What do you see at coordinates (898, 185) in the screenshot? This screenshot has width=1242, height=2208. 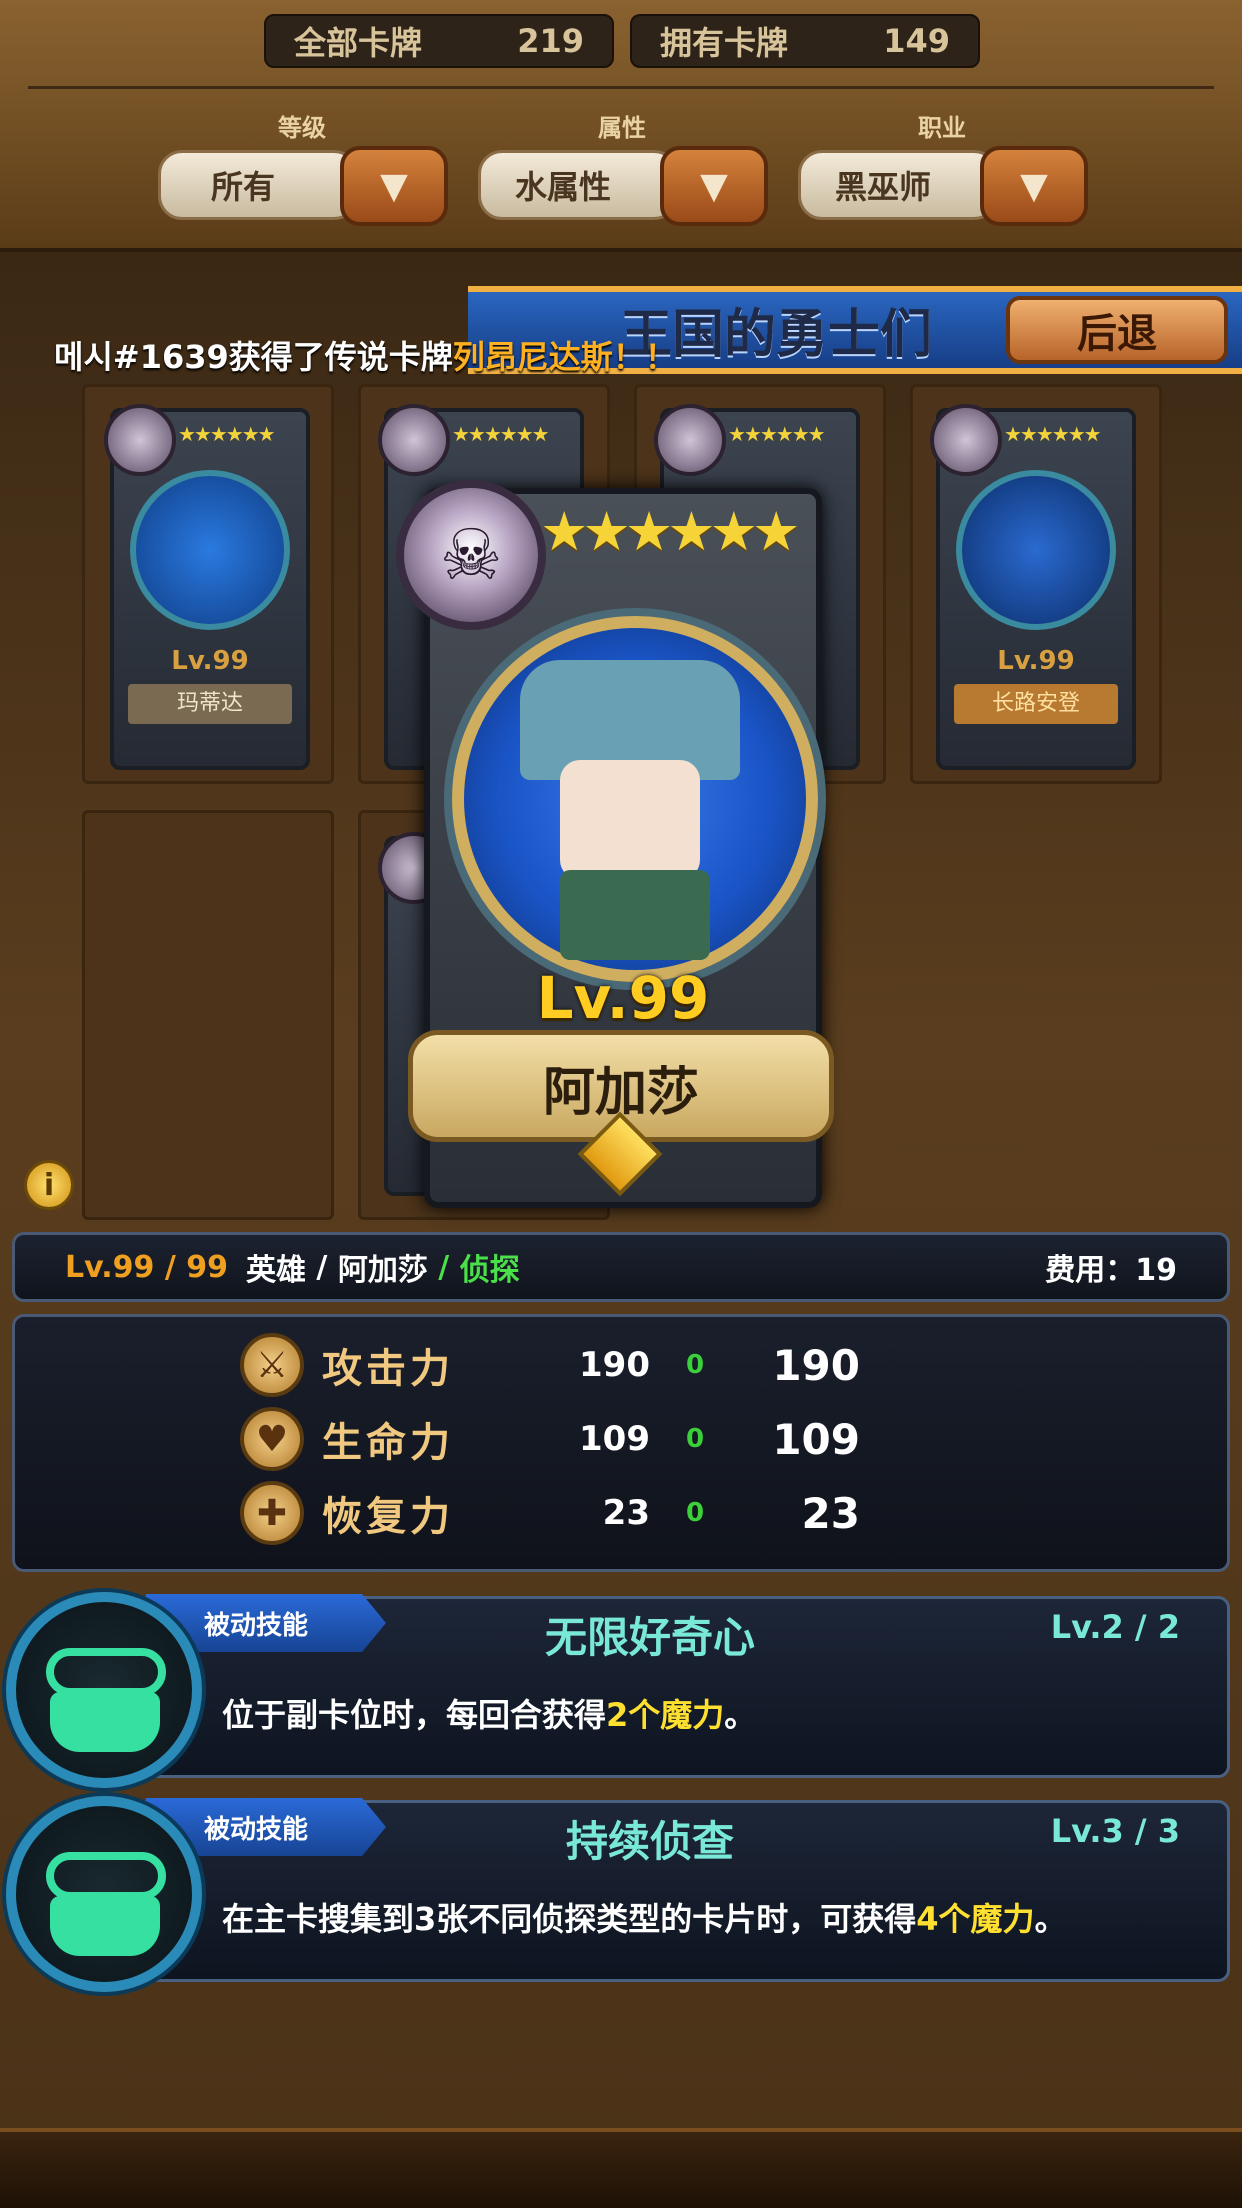 I see `filter-class-value: 黑巫师` at bounding box center [898, 185].